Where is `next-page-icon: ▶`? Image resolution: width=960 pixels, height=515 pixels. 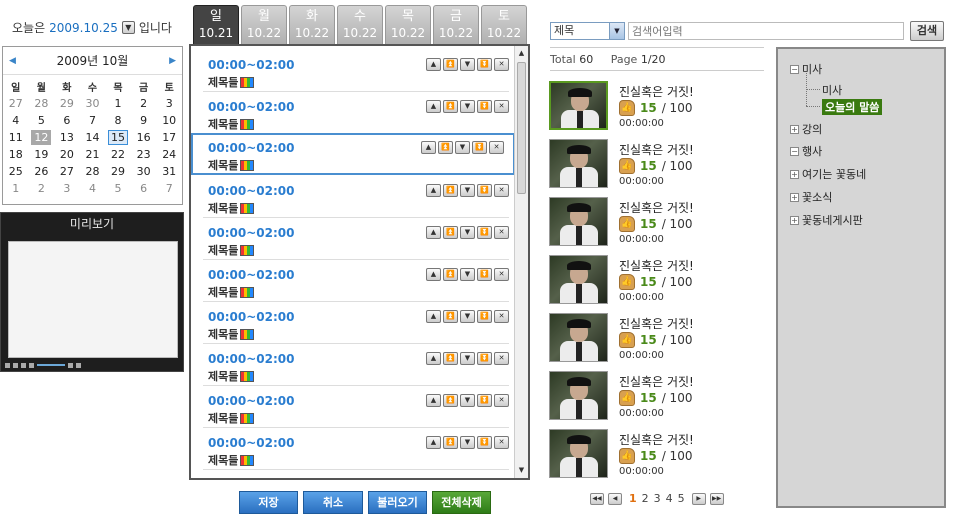 next-page-icon: ▶ is located at coordinates (698, 498).